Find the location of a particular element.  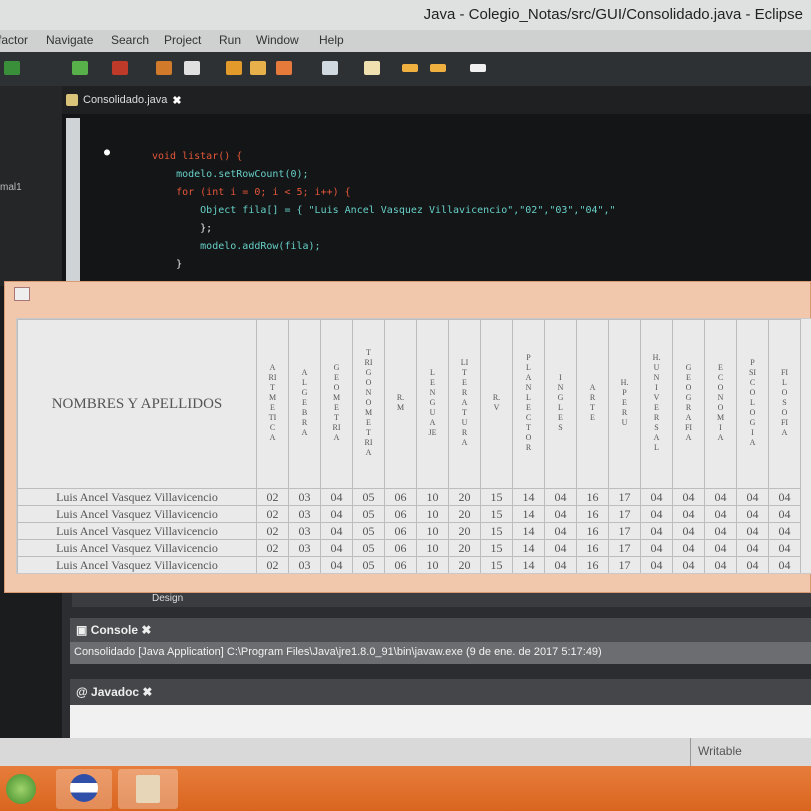

menu-help: Help is located at coordinates (331, 40).